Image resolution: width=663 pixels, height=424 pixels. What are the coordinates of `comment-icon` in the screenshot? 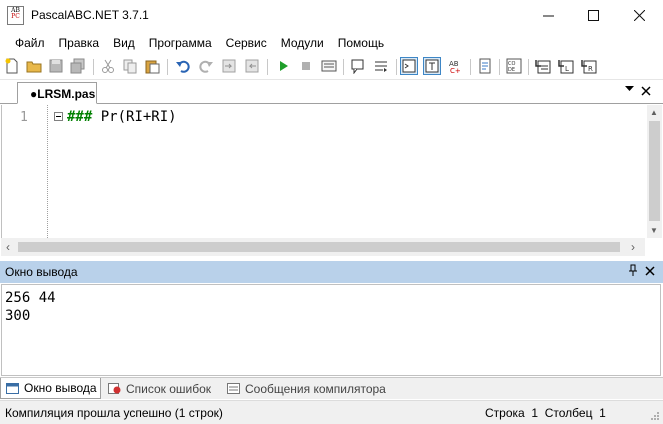 It's located at (357, 66).